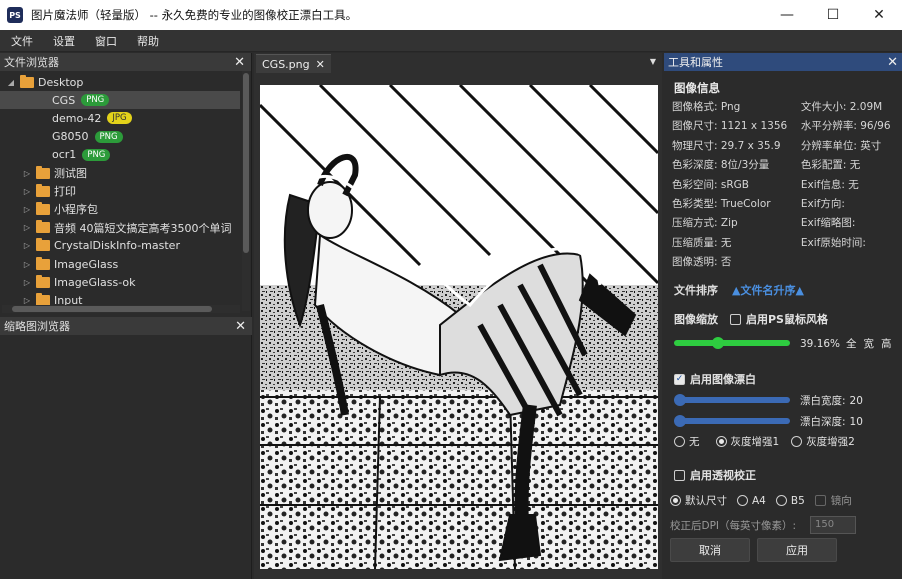 The image size is (902, 579). I want to click on tree-item-label: ImageGlass, so click(86, 264).